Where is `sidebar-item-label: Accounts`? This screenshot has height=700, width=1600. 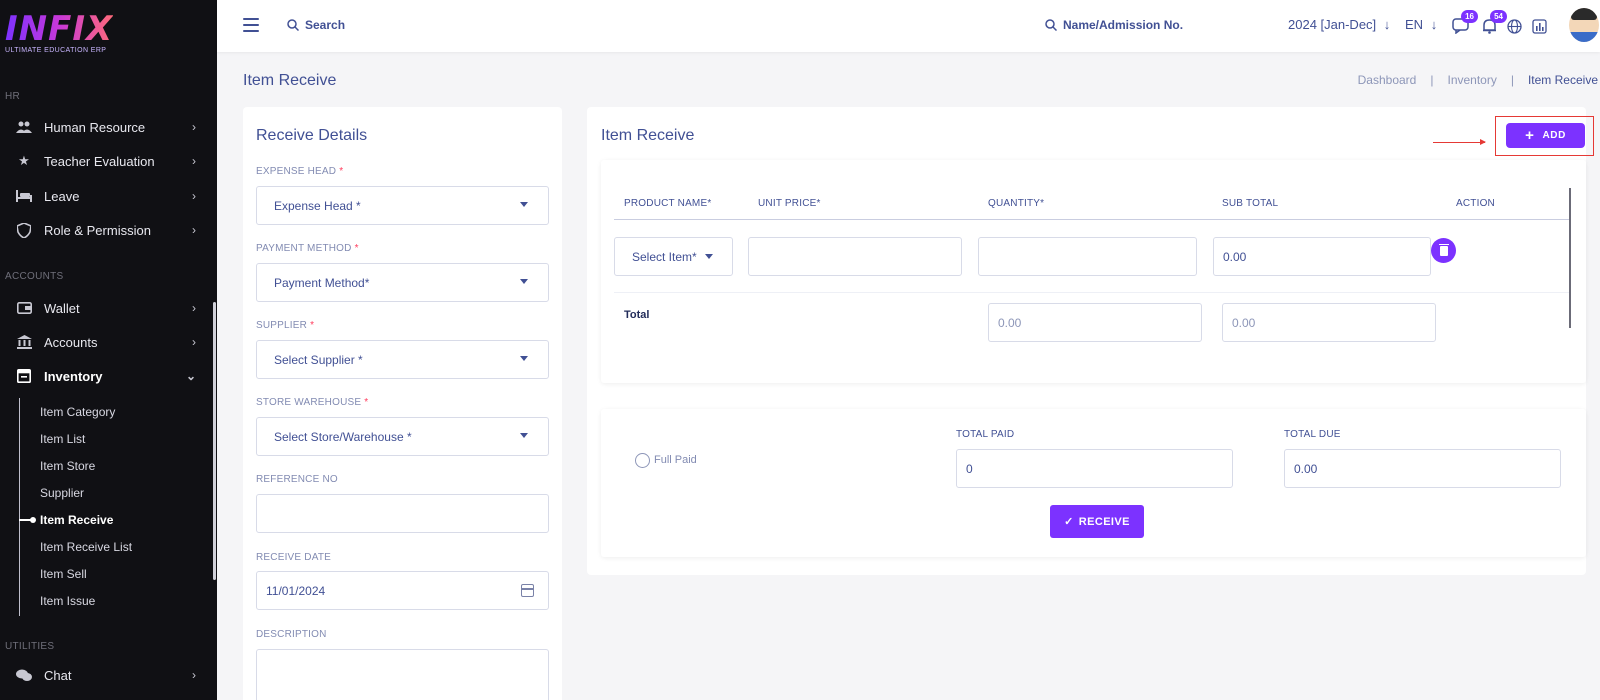 sidebar-item-label: Accounts is located at coordinates (71, 342).